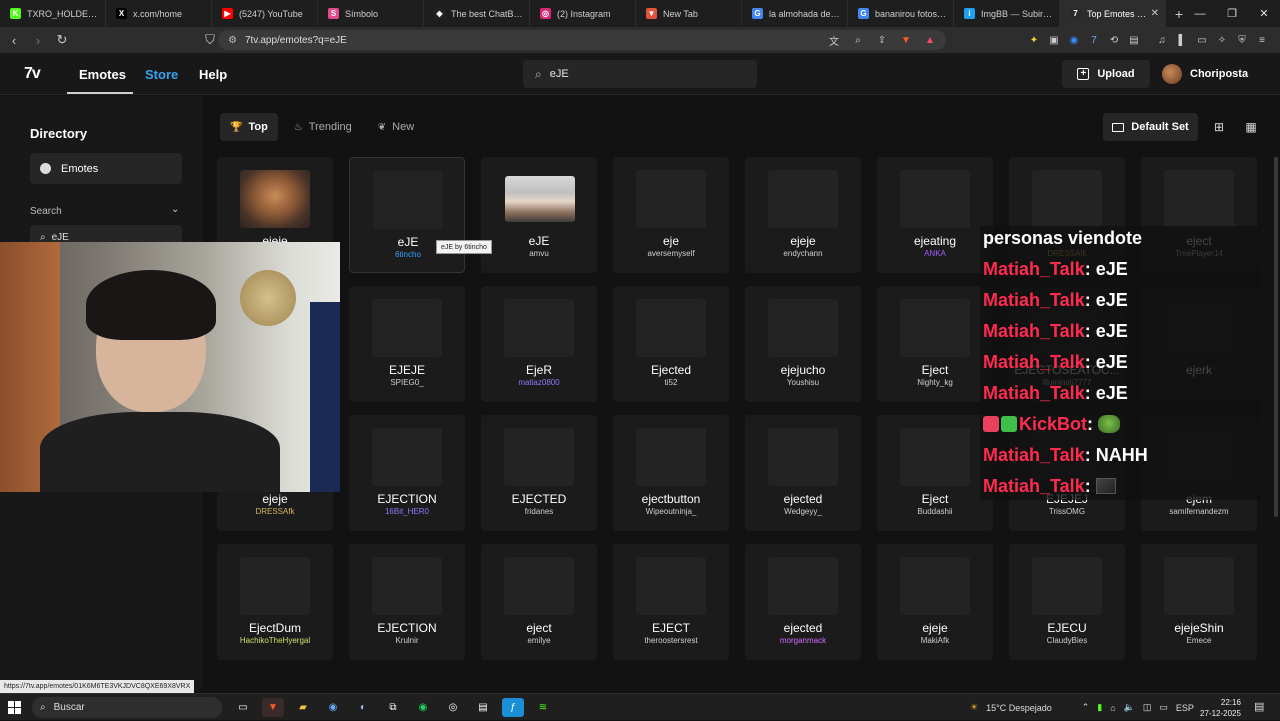 The height and width of the screenshot is (721, 1280). What do you see at coordinates (1242, 40) in the screenshot?
I see `vpn-icon: ⛨` at bounding box center [1242, 40].